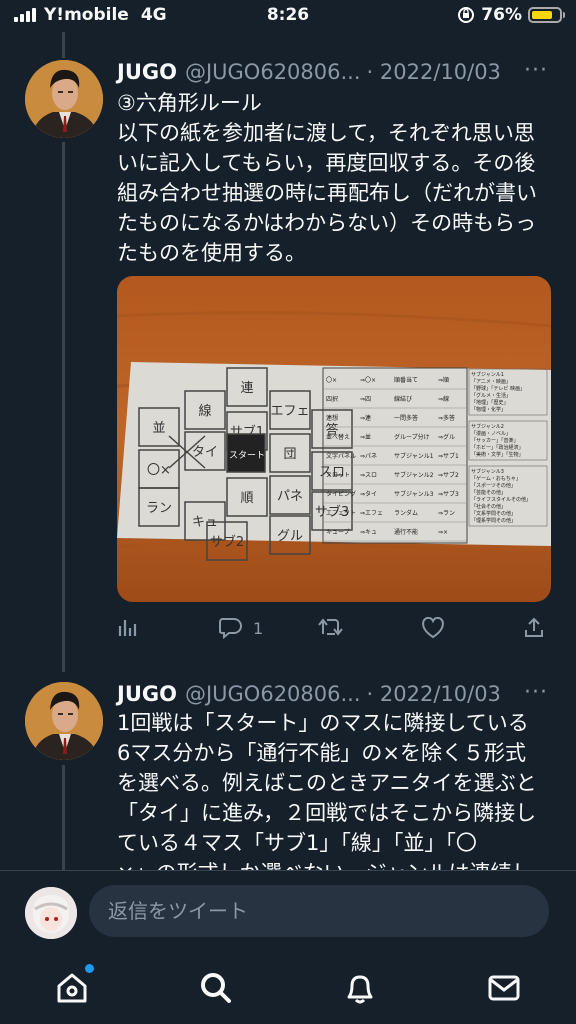 The width and height of the screenshot is (576, 1024). What do you see at coordinates (493, 485) in the screenshot?
I see `note-line: 「スポーツその他」` at bounding box center [493, 485].